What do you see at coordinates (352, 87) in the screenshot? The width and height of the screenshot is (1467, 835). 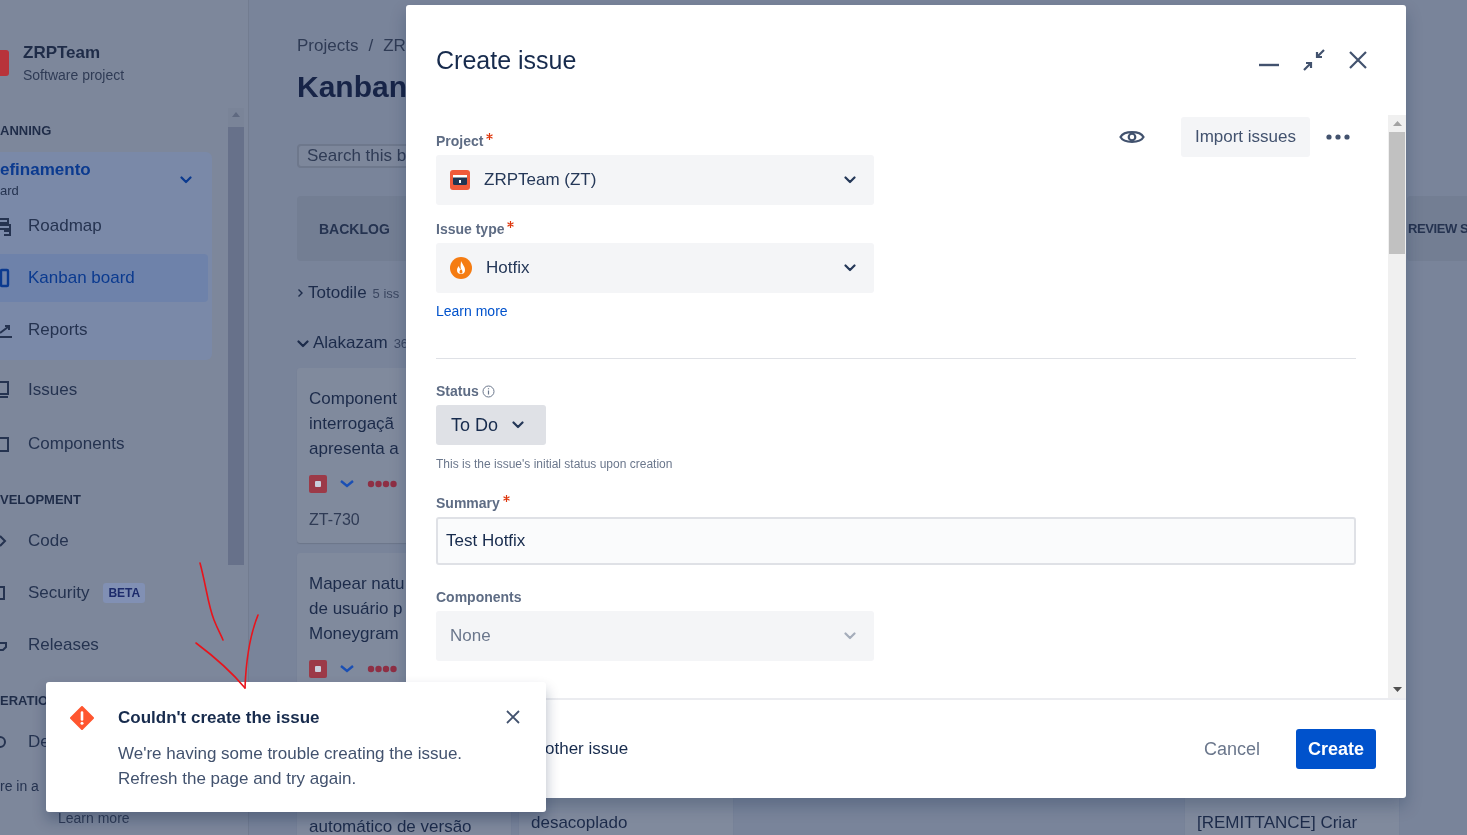 I see `board-title: Kanban` at bounding box center [352, 87].